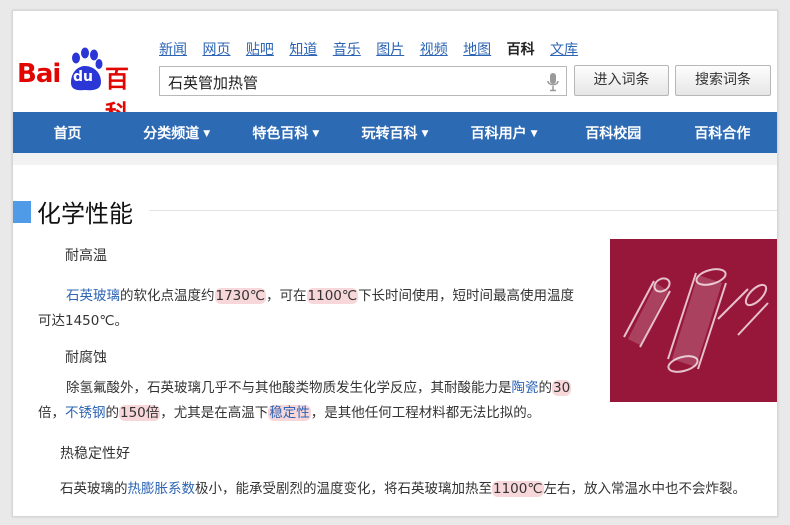  I want to click on highlight-term: 150倍, so click(140, 413).